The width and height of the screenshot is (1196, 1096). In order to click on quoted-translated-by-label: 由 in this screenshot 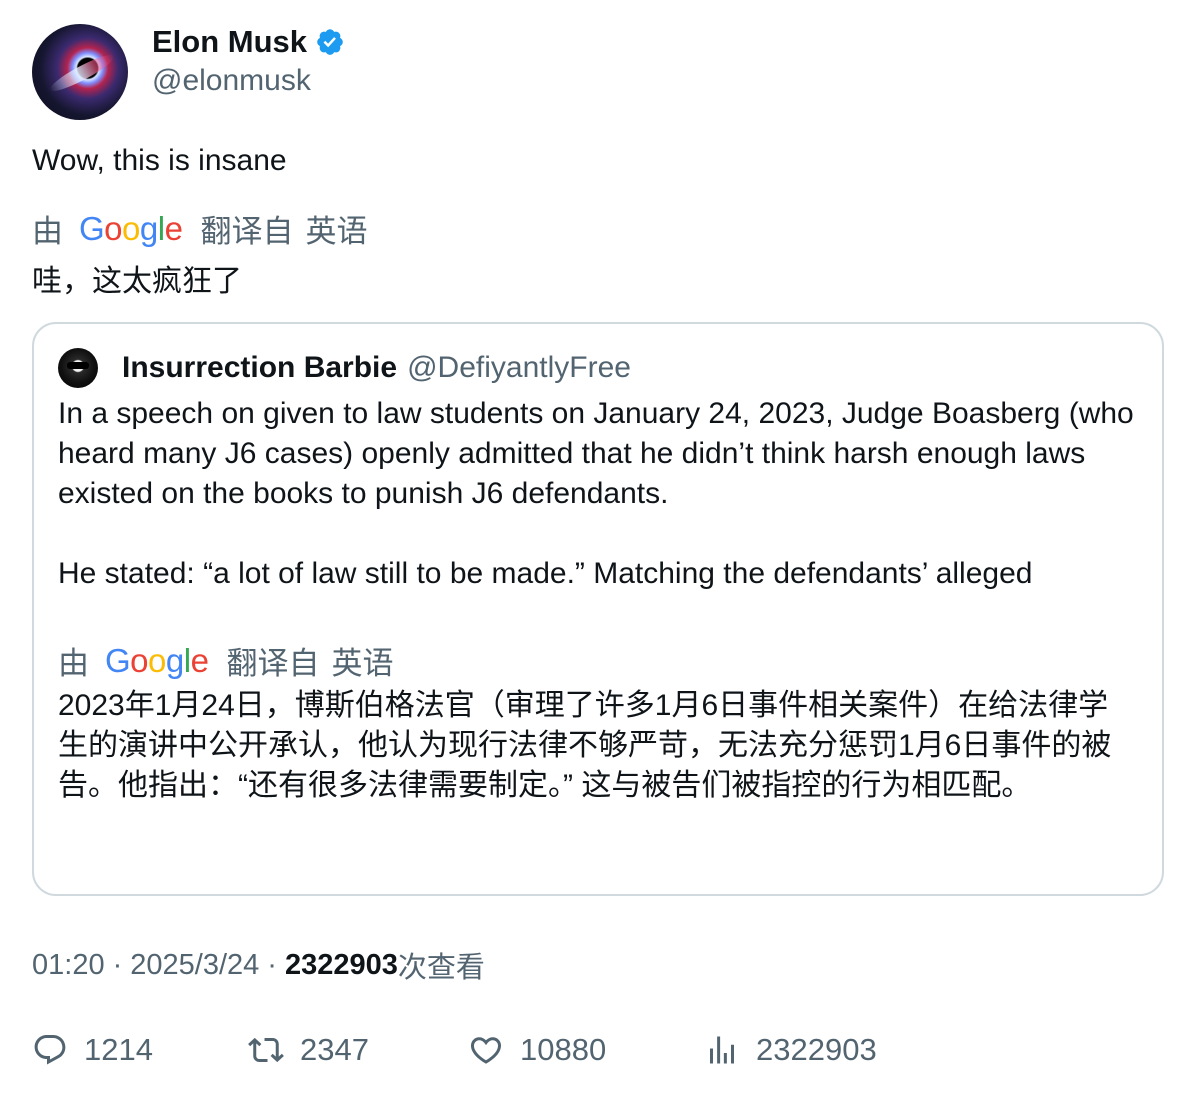, I will do `click(73, 663)`.